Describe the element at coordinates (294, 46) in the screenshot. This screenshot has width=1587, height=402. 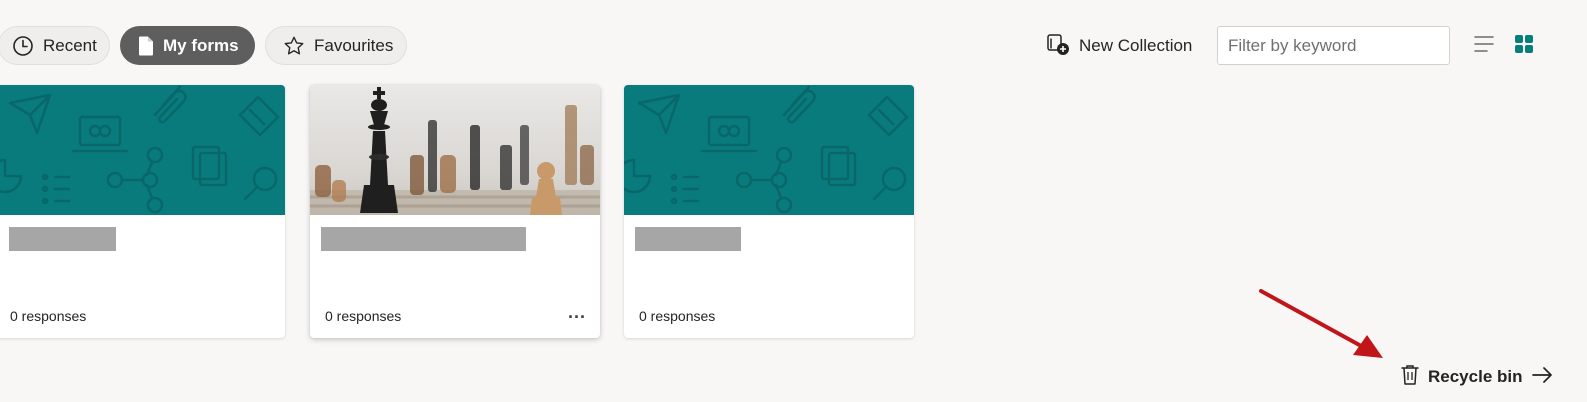
I see `star-icon` at that location.